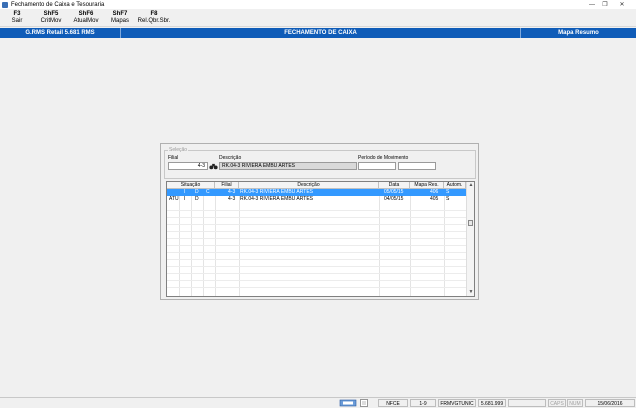  What do you see at coordinates (178, 150) in the screenshot?
I see `selection-legend: Seleção` at bounding box center [178, 150].